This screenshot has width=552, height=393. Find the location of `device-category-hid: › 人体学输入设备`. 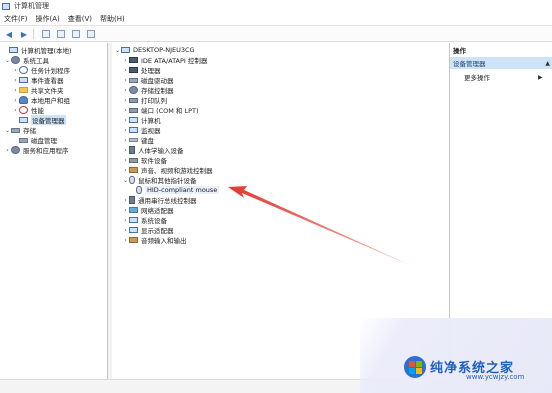

device-category-hid: › 人体学输入设备 is located at coordinates (153, 150).